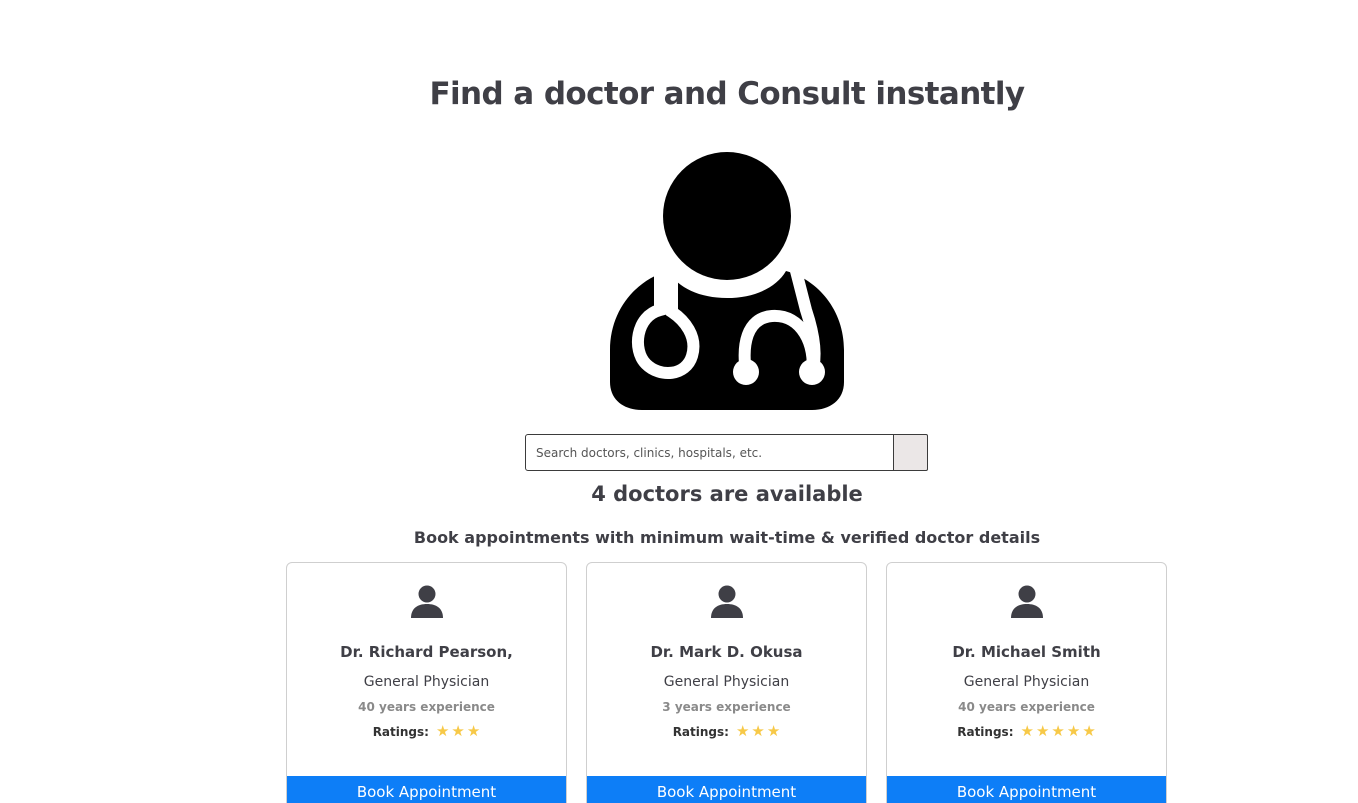 The width and height of the screenshot is (1358, 803). I want to click on doctor-stethoscope-icon, so click(727, 281).